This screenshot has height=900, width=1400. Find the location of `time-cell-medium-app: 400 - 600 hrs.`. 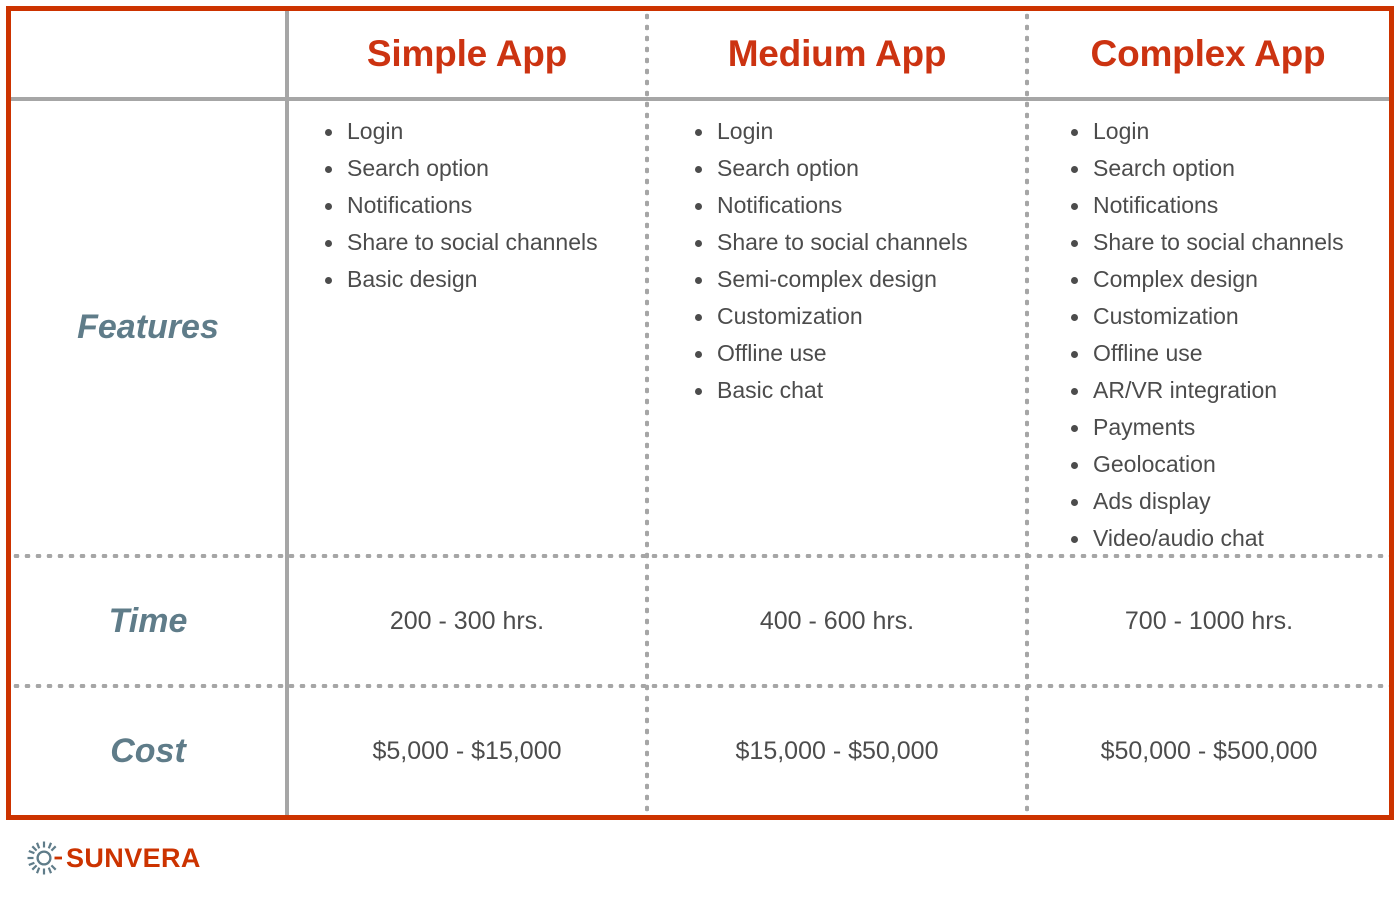

time-cell-medium-app: 400 - 600 hrs. is located at coordinates (837, 620).